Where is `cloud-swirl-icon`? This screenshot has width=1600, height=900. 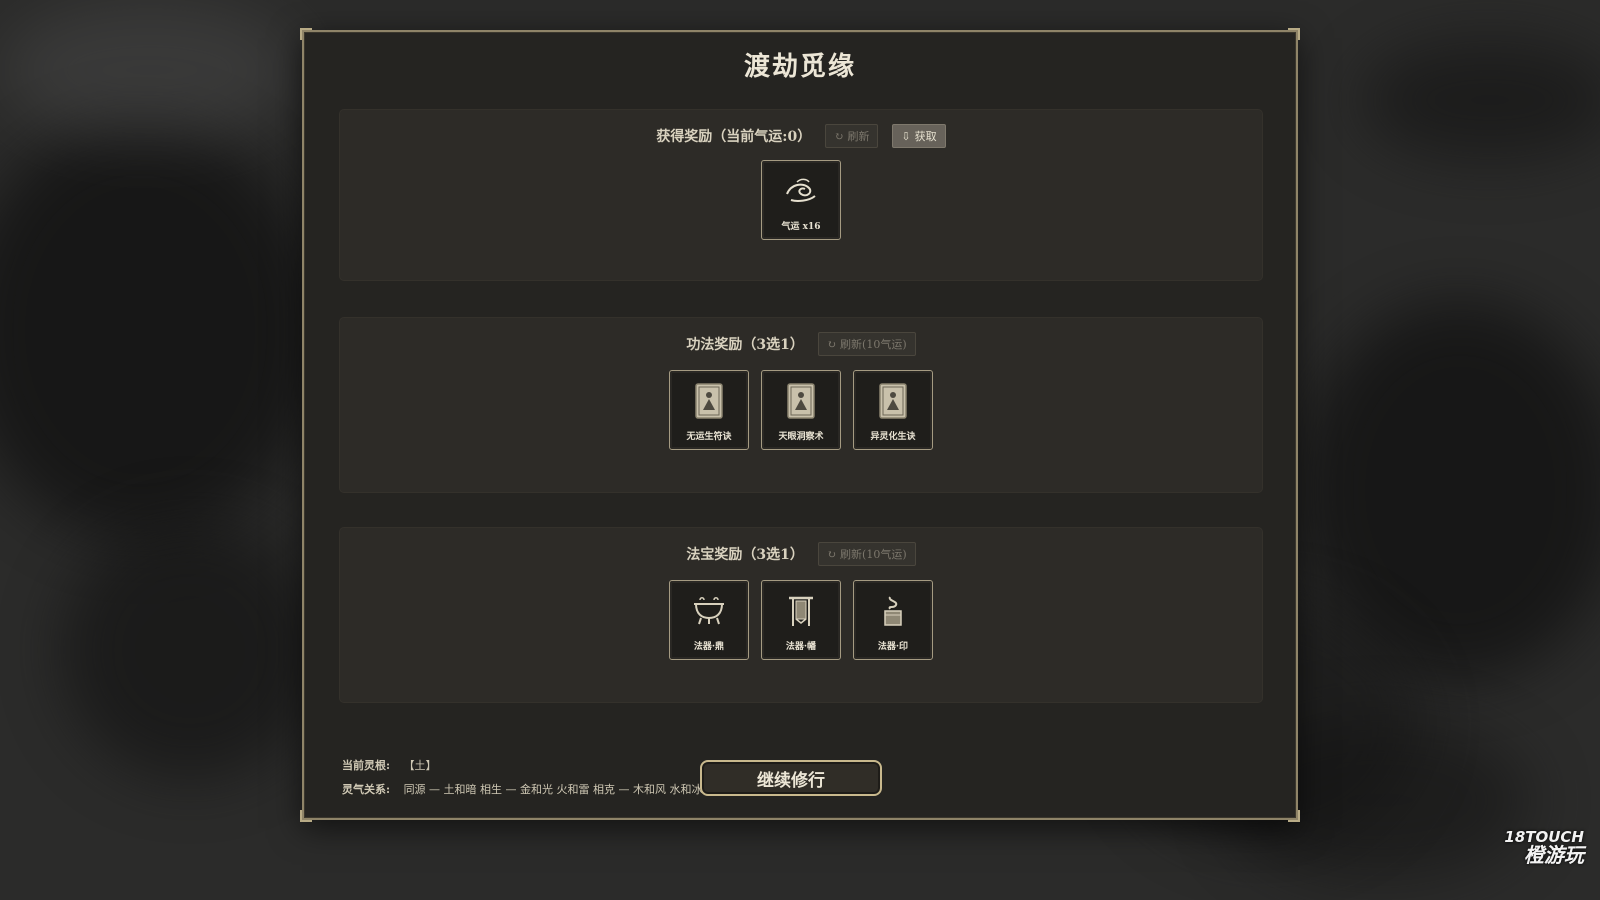 cloud-swirl-icon is located at coordinates (801, 191).